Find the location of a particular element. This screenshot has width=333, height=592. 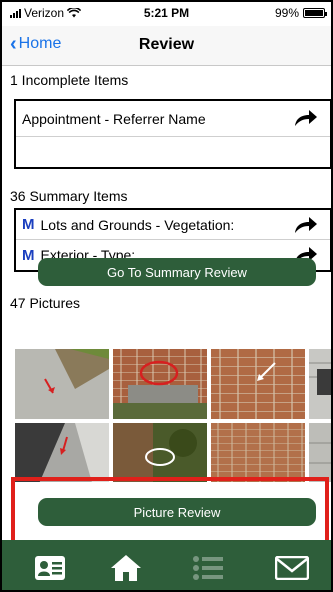

tab-mail is located at coordinates (292, 568).